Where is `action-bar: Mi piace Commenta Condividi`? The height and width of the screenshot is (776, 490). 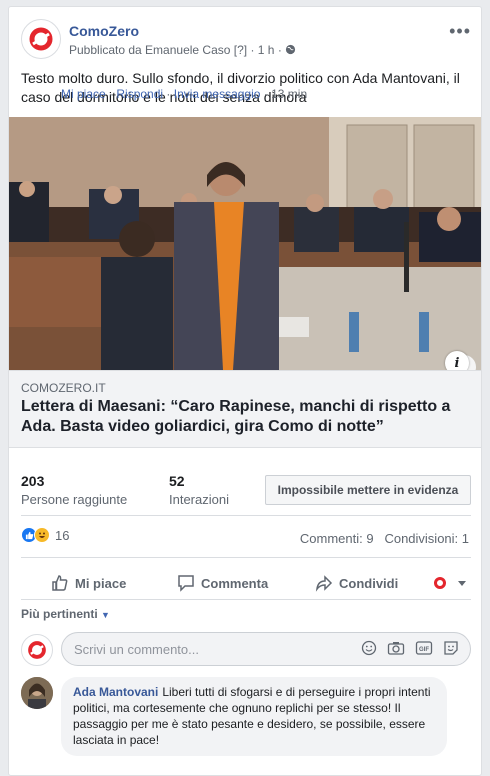 action-bar: Mi piace Commenta Condividi is located at coordinates (246, 583).